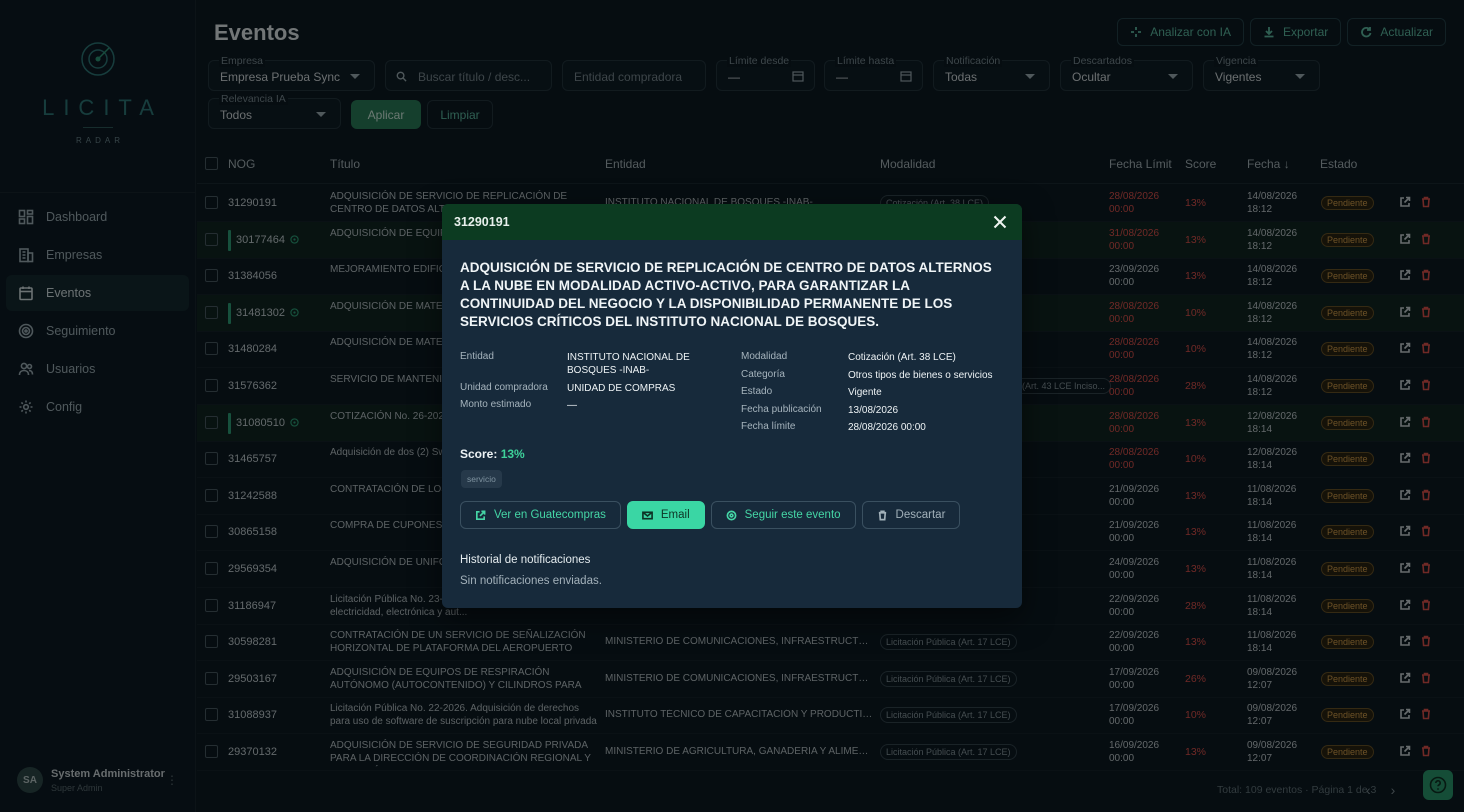 This screenshot has width=1464, height=812. I want to click on detail-key: Fecha límite, so click(768, 426).